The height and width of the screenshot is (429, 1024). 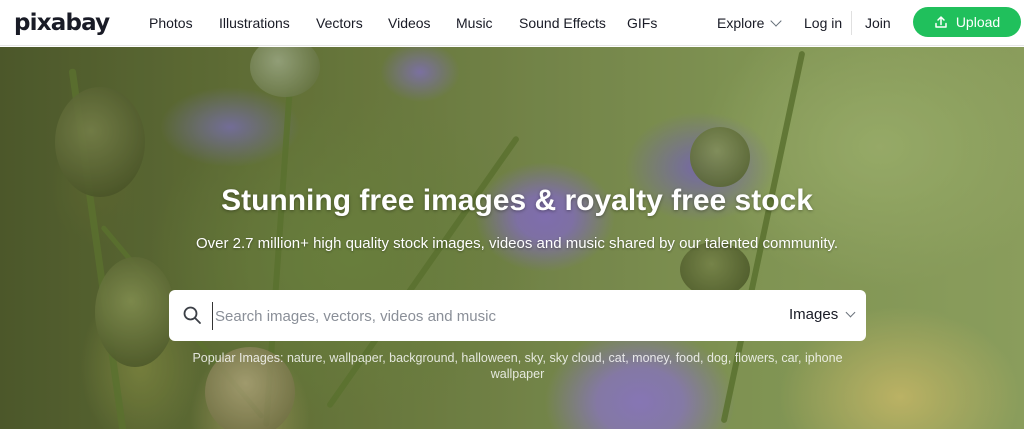 What do you see at coordinates (62, 23) in the screenshot?
I see `pixabay-logo: pixabay` at bounding box center [62, 23].